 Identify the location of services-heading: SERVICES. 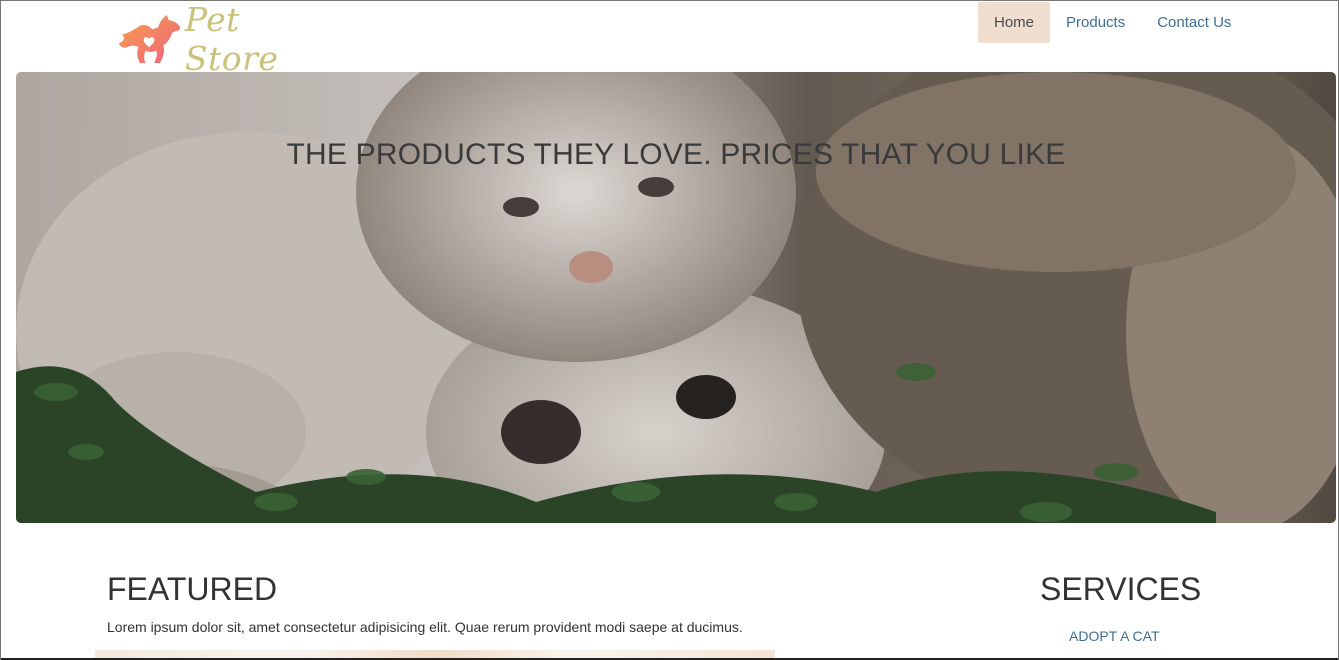
(1121, 589).